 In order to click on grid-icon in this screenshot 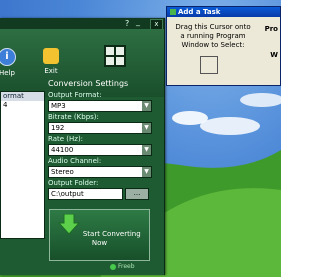, I will do `click(115, 56)`.